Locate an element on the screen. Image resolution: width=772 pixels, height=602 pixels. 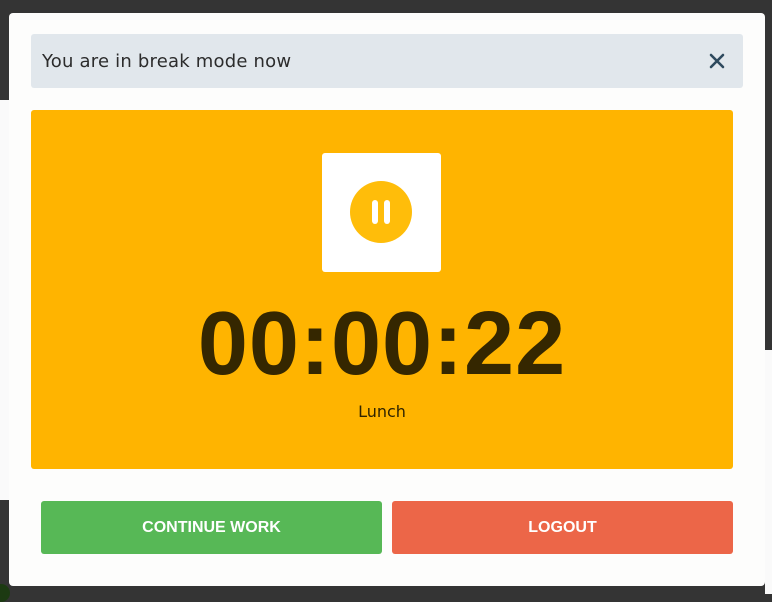
pause-button is located at coordinates (381, 212).